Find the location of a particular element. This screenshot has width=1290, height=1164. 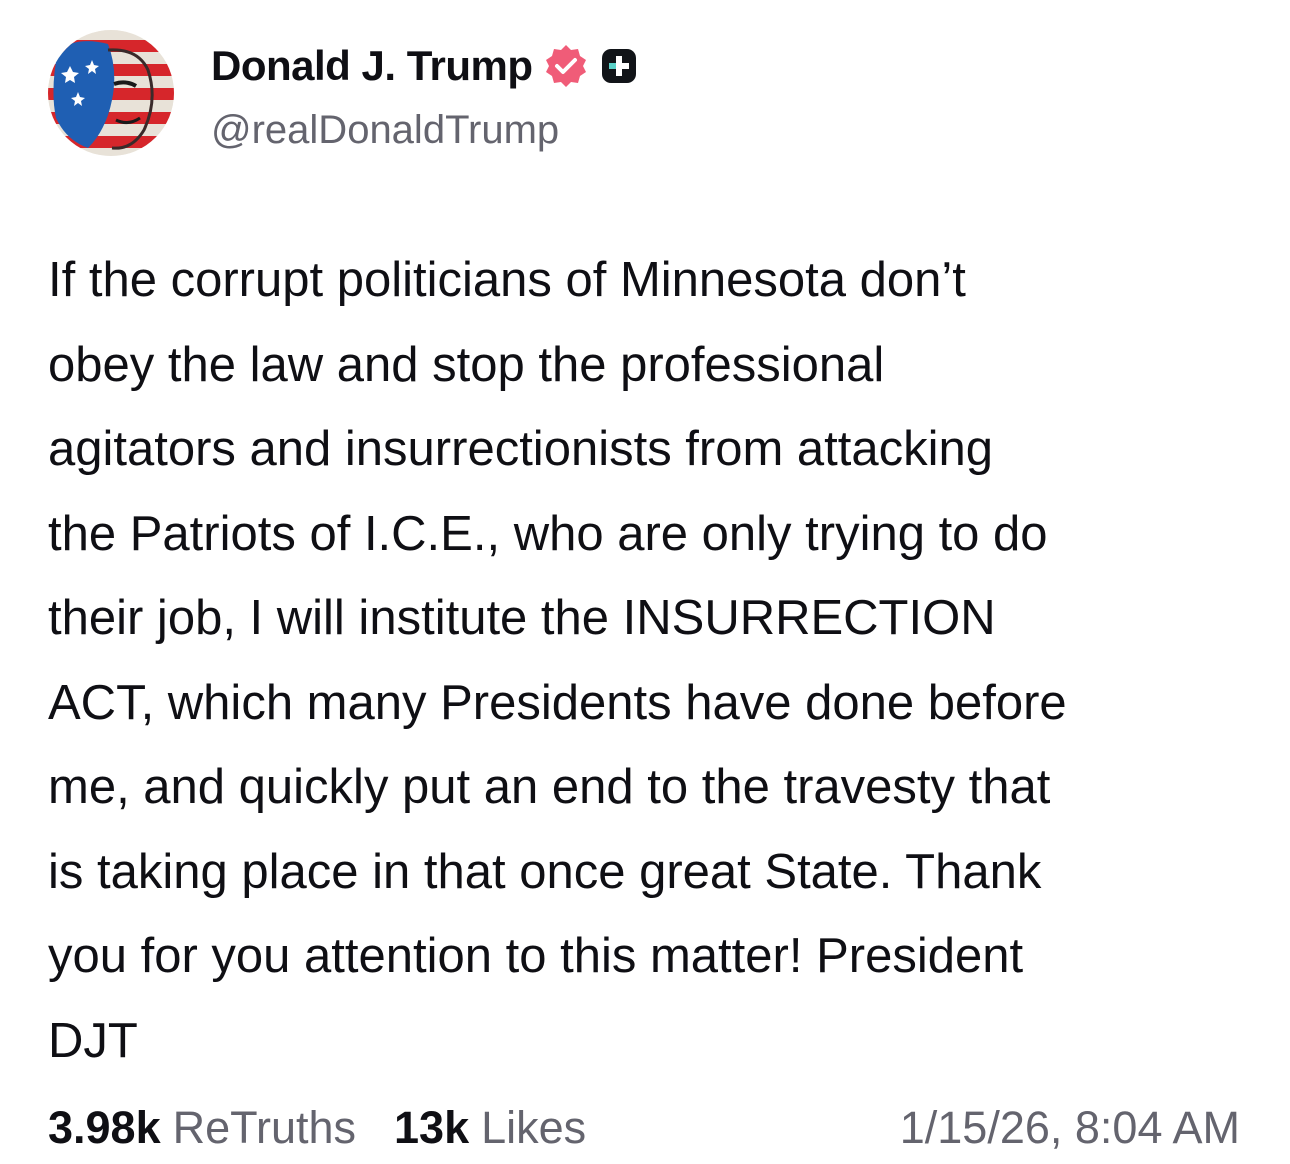

retruths-stat: 3.98k ReTruths is located at coordinates (202, 1128).